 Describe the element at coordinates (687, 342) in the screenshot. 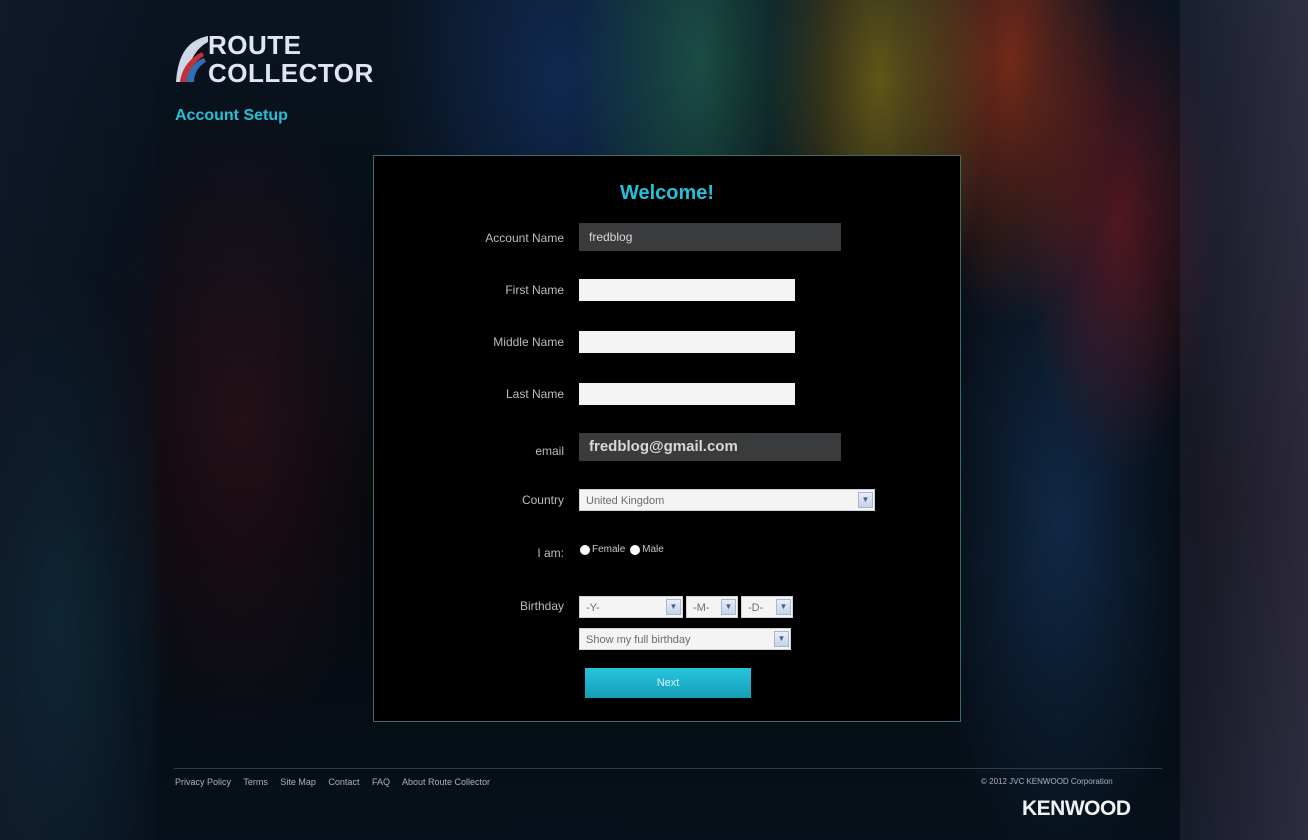

I see `middle-name-input` at that location.